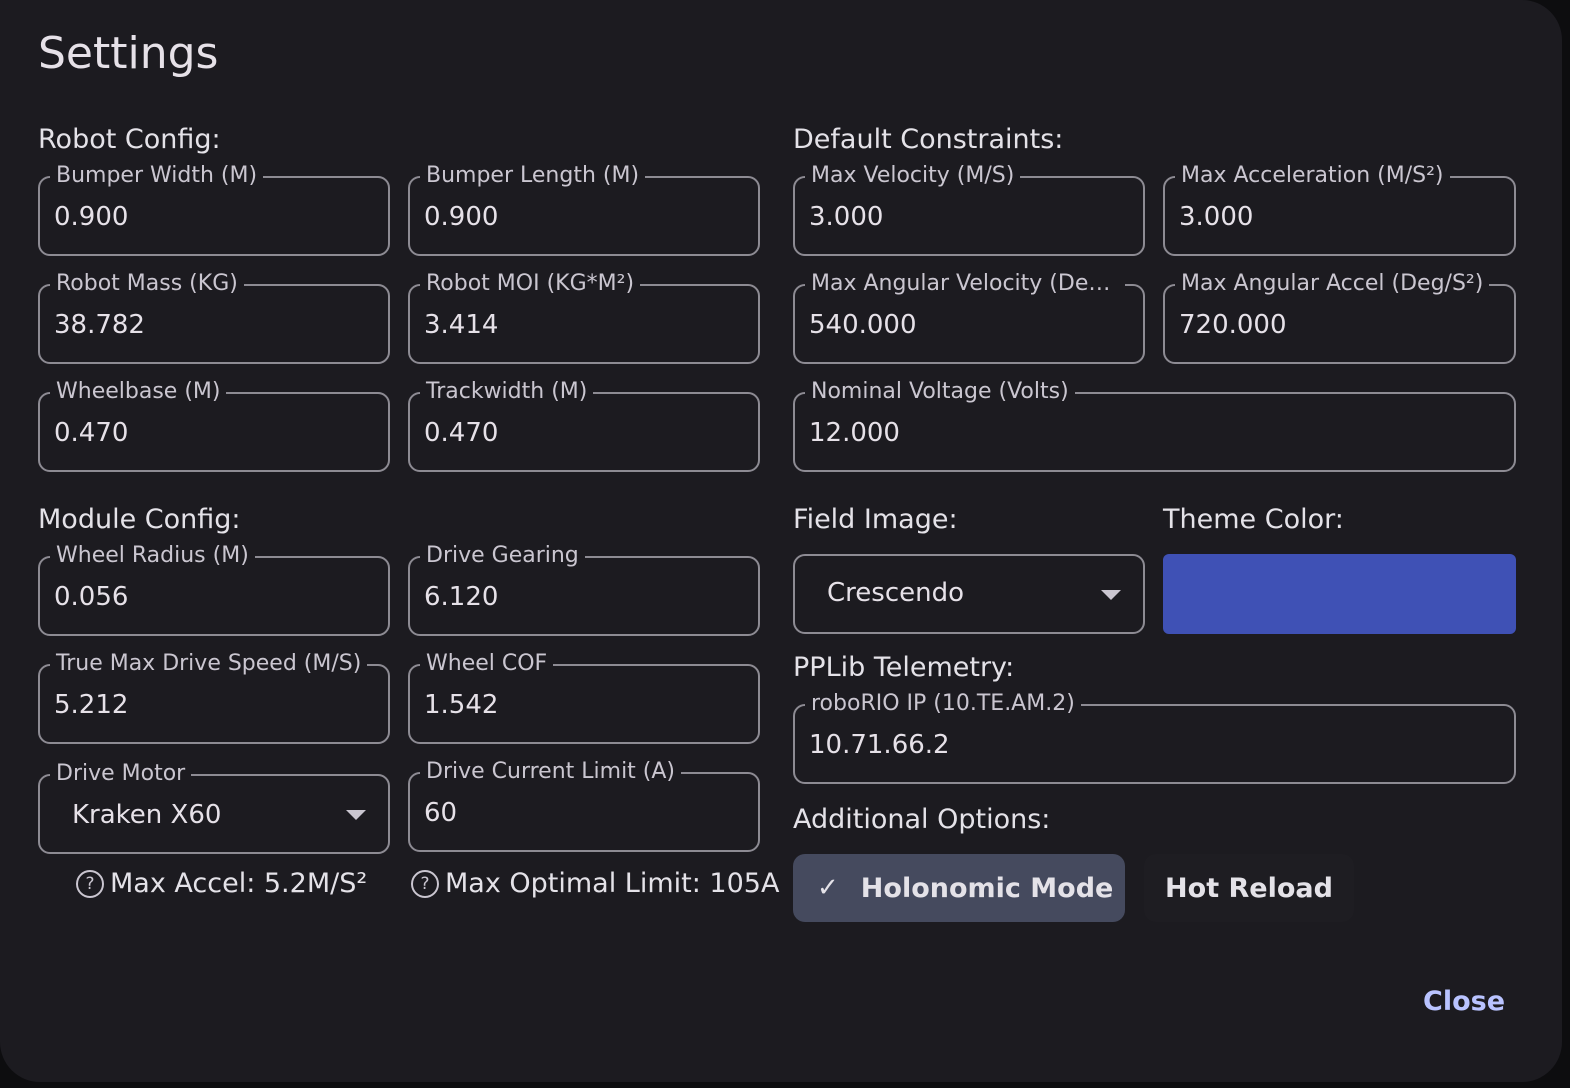 The image size is (1570, 1088). I want to click on field-value: 5.212, so click(91, 705).